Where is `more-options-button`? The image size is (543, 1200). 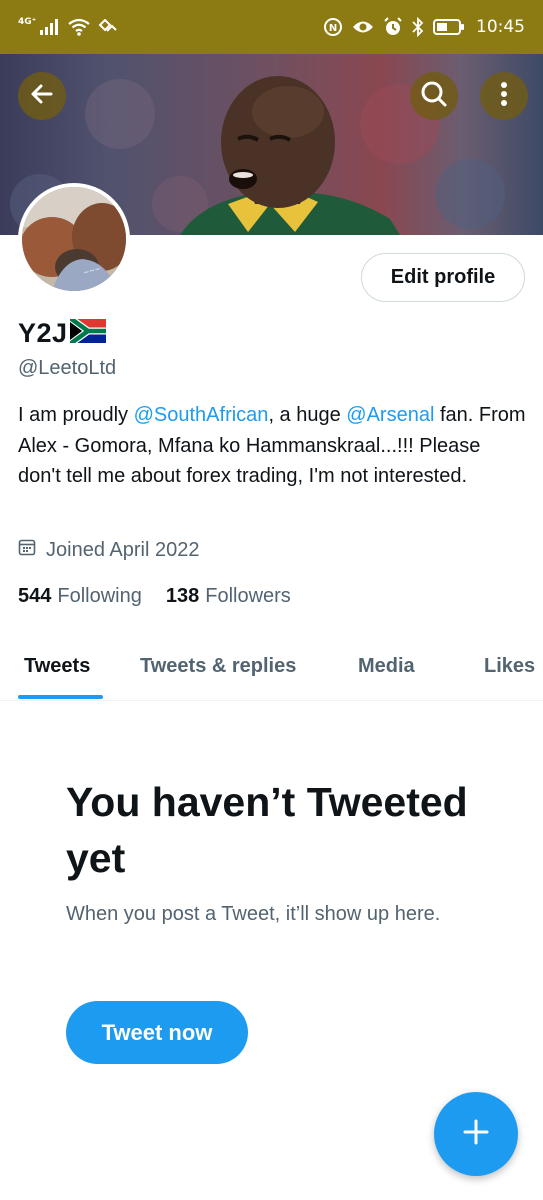
more-options-button is located at coordinates (504, 96).